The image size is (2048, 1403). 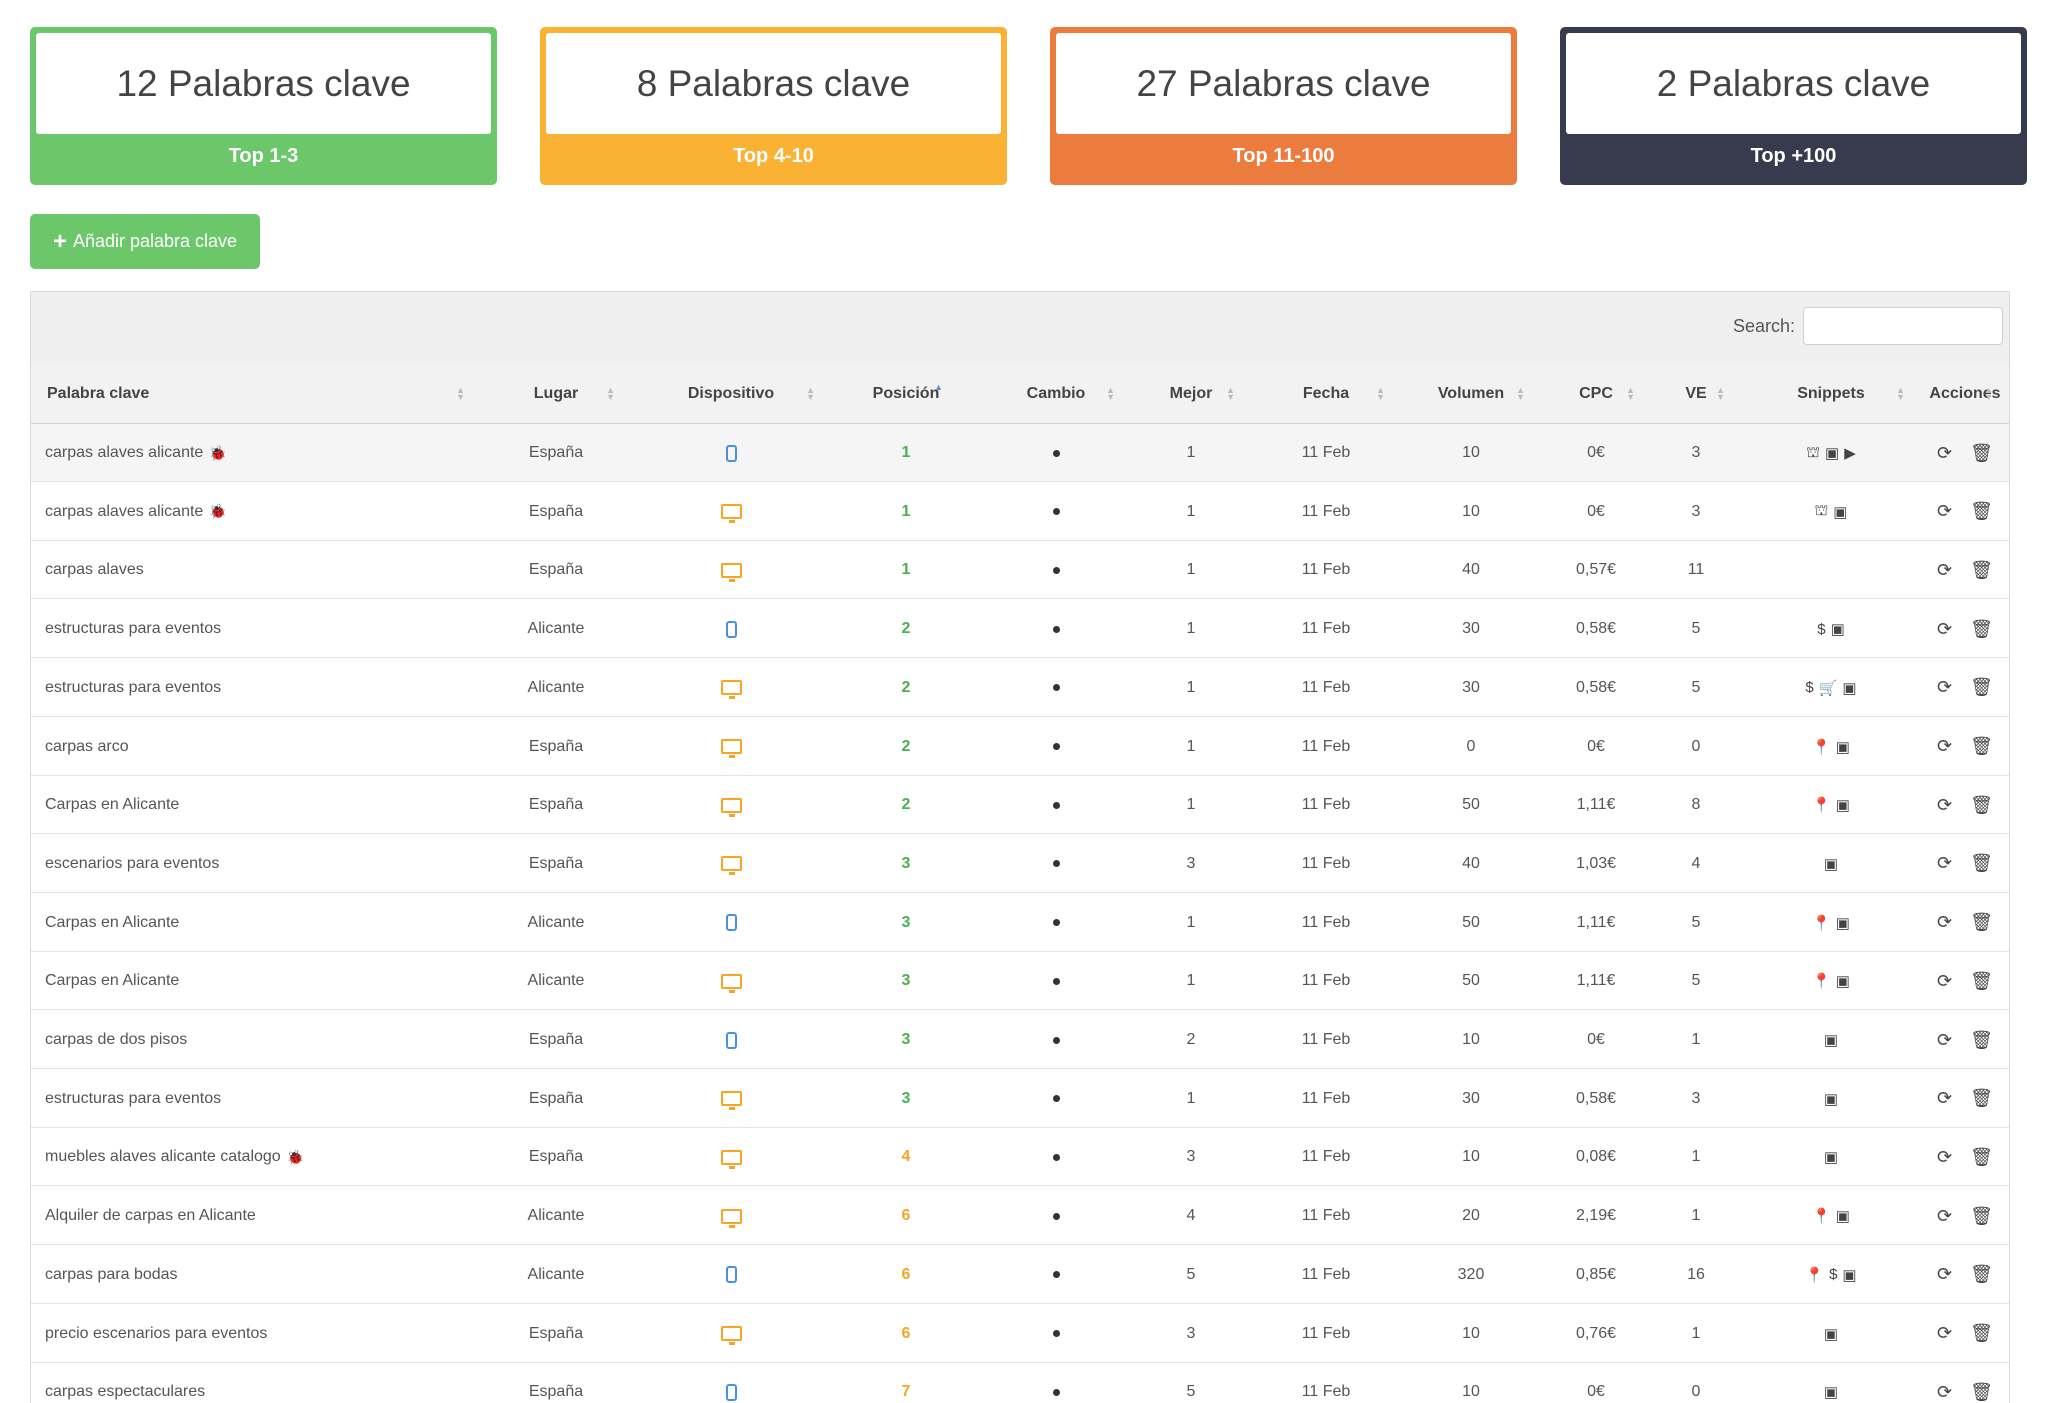 What do you see at coordinates (731, 1383) in the screenshot?
I see `device-cell` at bounding box center [731, 1383].